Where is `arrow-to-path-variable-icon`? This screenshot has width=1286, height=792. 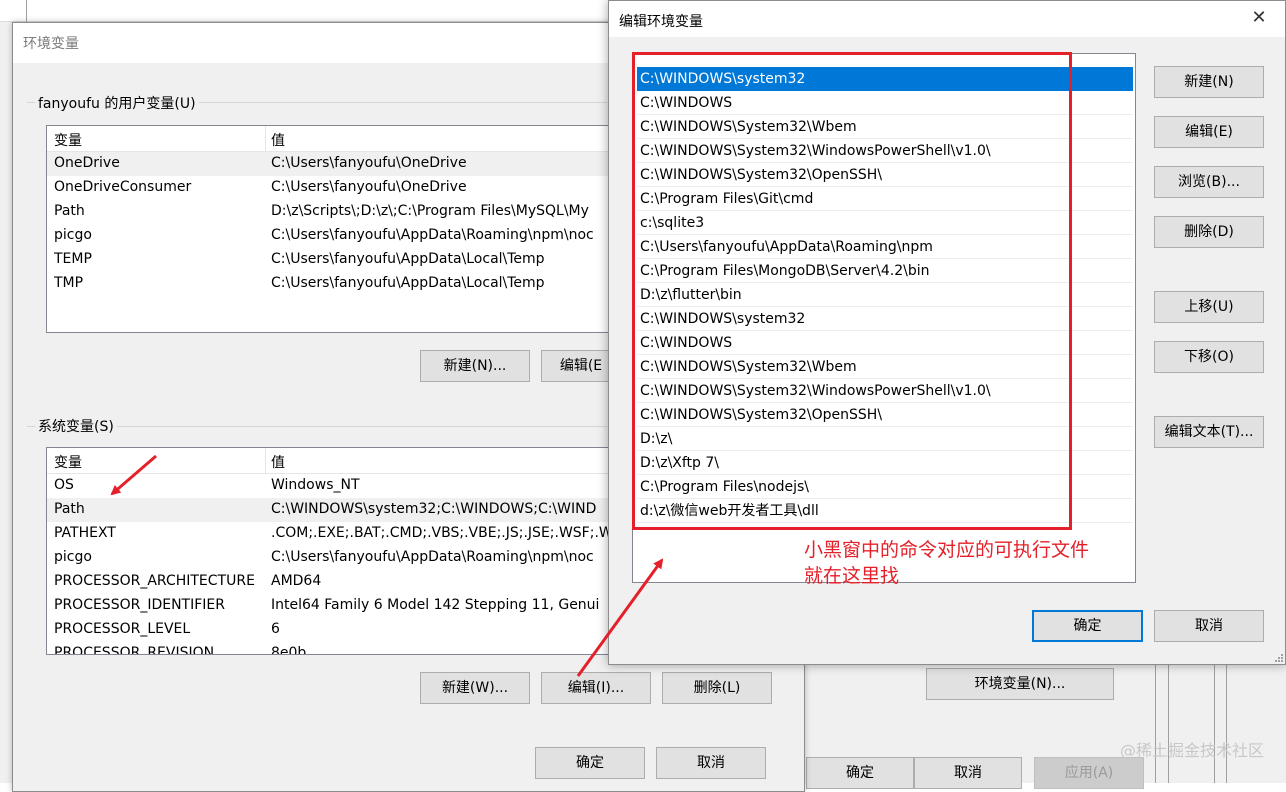
arrow-to-path-variable-icon is located at coordinates (133, 475).